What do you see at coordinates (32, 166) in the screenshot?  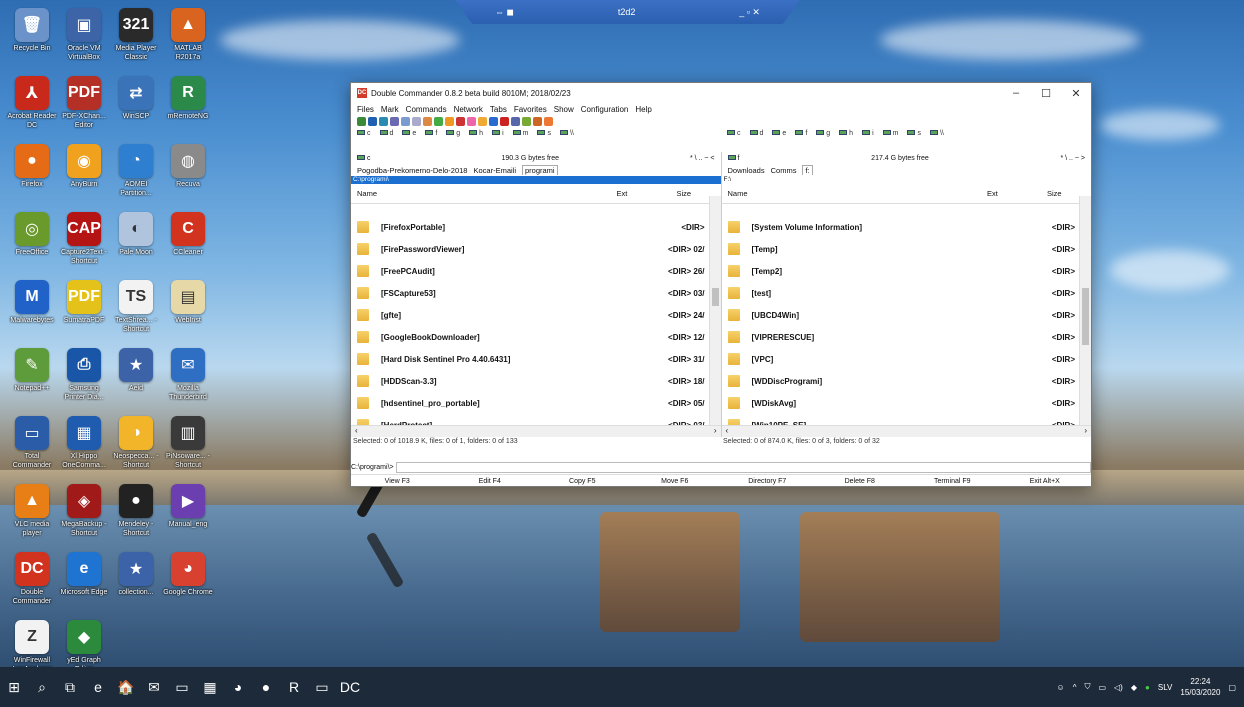 I see `desktop-icon: ● Firefox` at bounding box center [32, 166].